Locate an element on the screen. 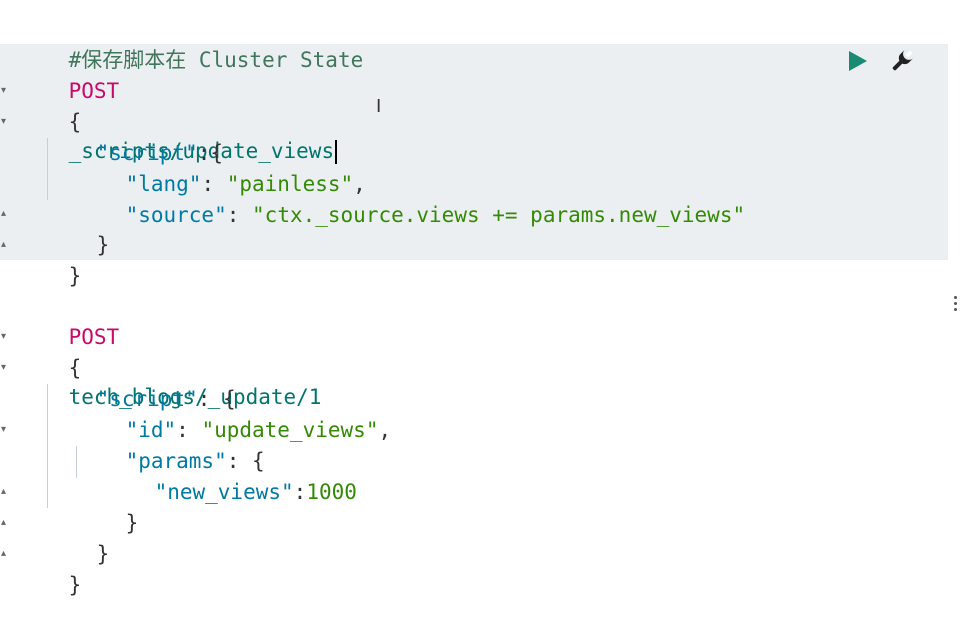  request-2-new-views-sep: : is located at coordinates (300, 492).